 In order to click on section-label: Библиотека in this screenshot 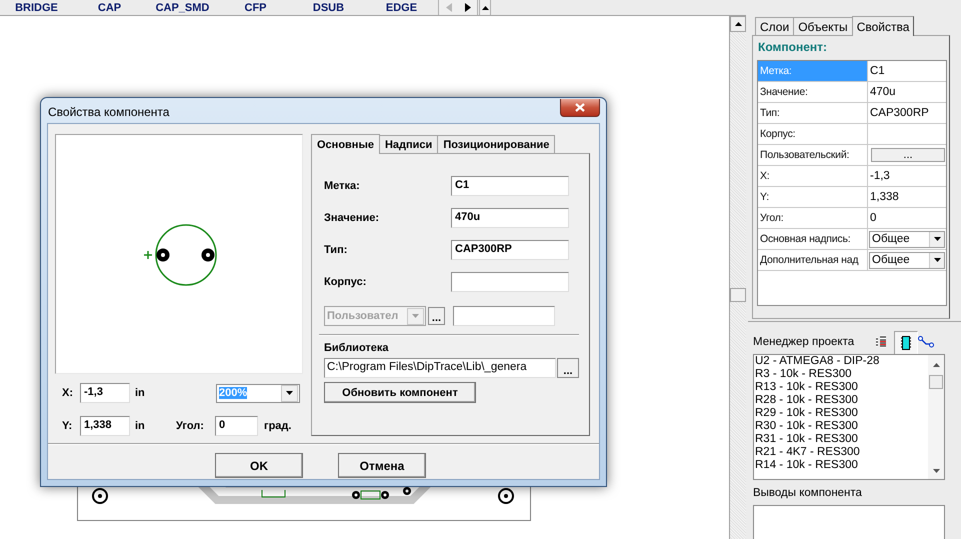, I will do `click(357, 349)`.